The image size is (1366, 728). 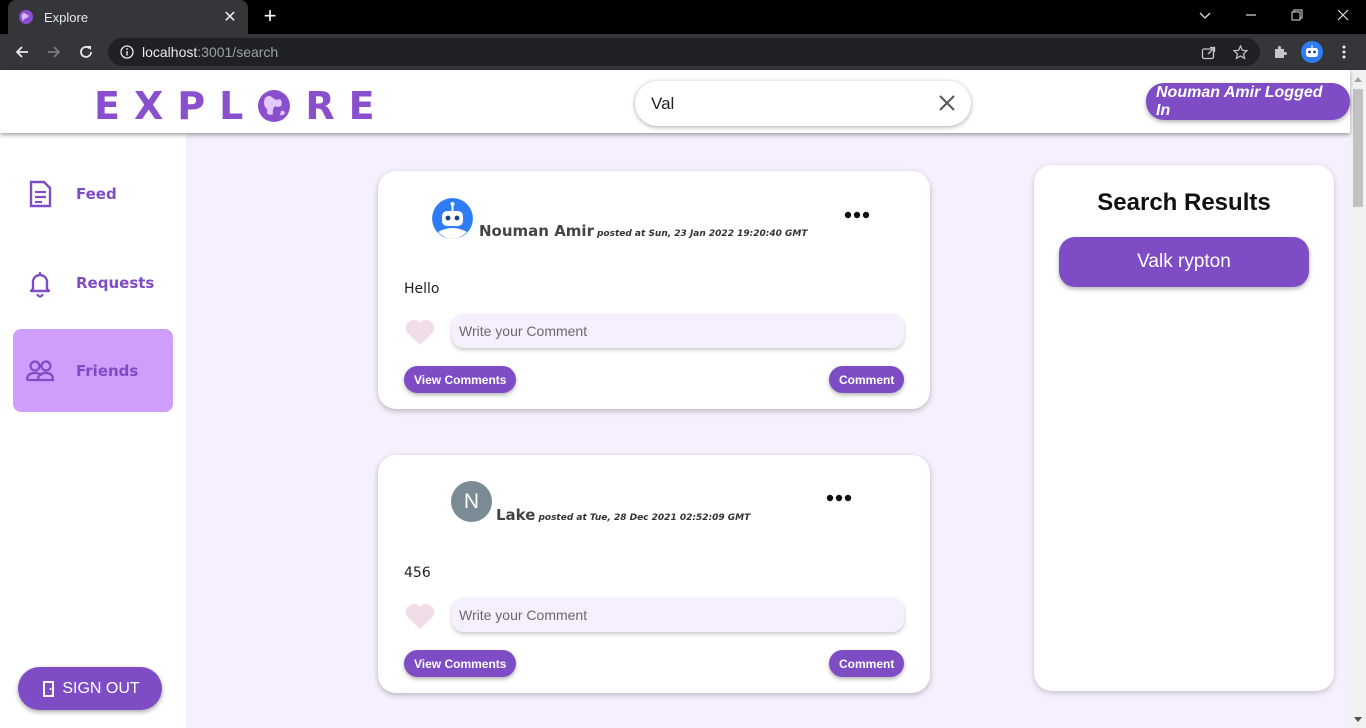 What do you see at coordinates (274, 106) in the screenshot?
I see `globe-logo-icon` at bounding box center [274, 106].